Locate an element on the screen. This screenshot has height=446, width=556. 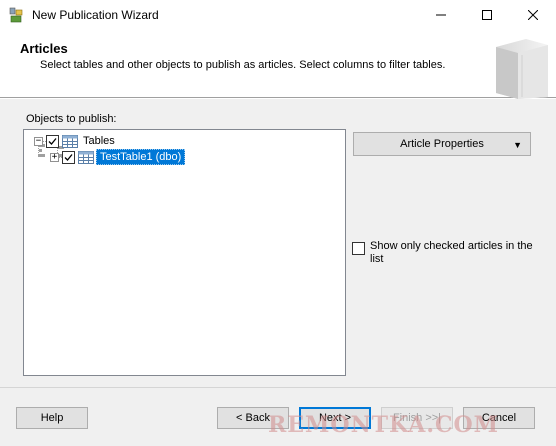
close-button is located at coordinates (533, 15).